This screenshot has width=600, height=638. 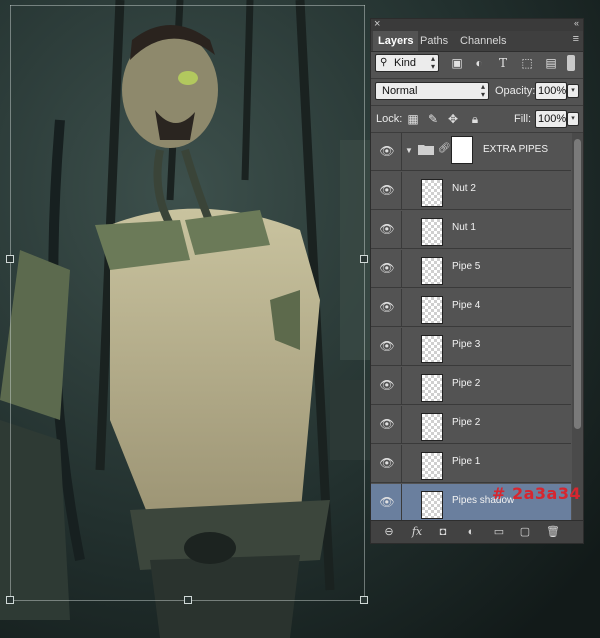 What do you see at coordinates (466, 344) in the screenshot?
I see `layer-name: Pipe 3` at bounding box center [466, 344].